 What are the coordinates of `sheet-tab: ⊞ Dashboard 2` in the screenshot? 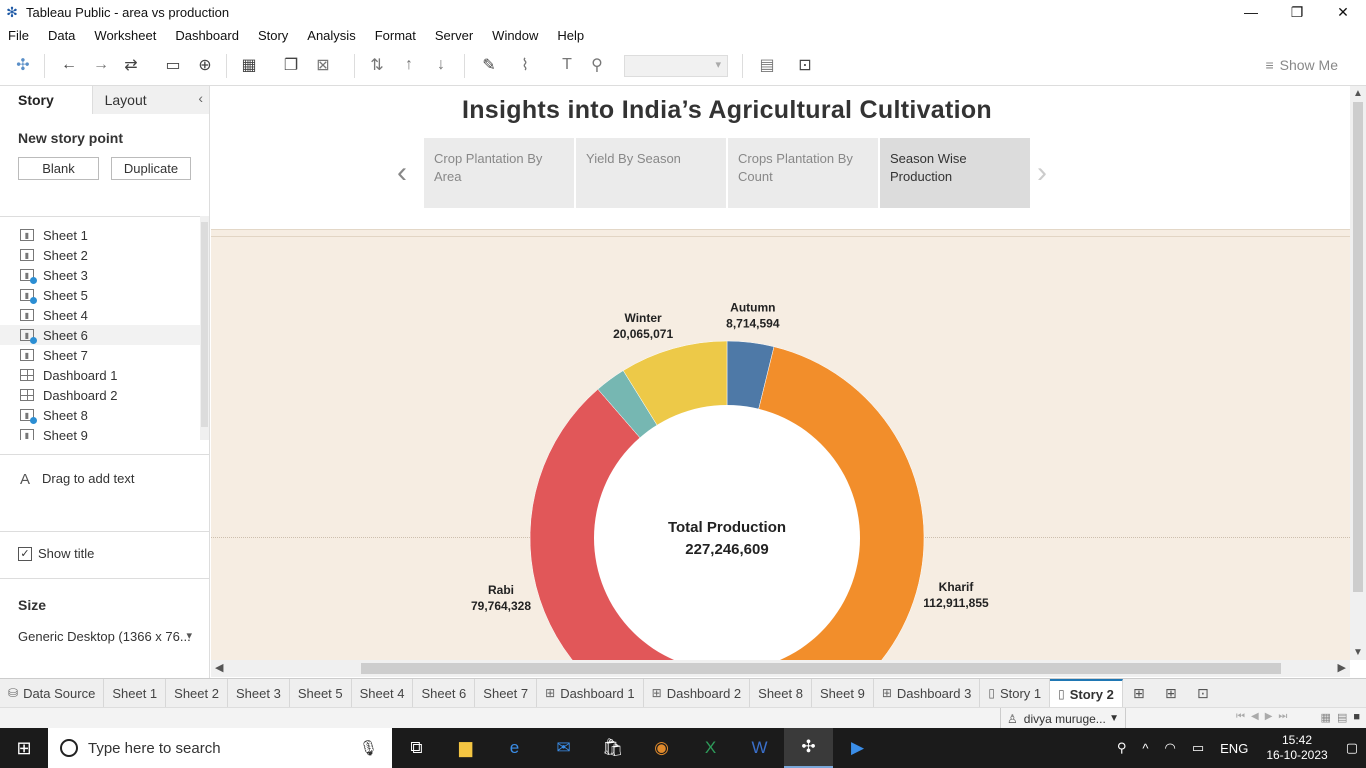 It's located at (697, 693).